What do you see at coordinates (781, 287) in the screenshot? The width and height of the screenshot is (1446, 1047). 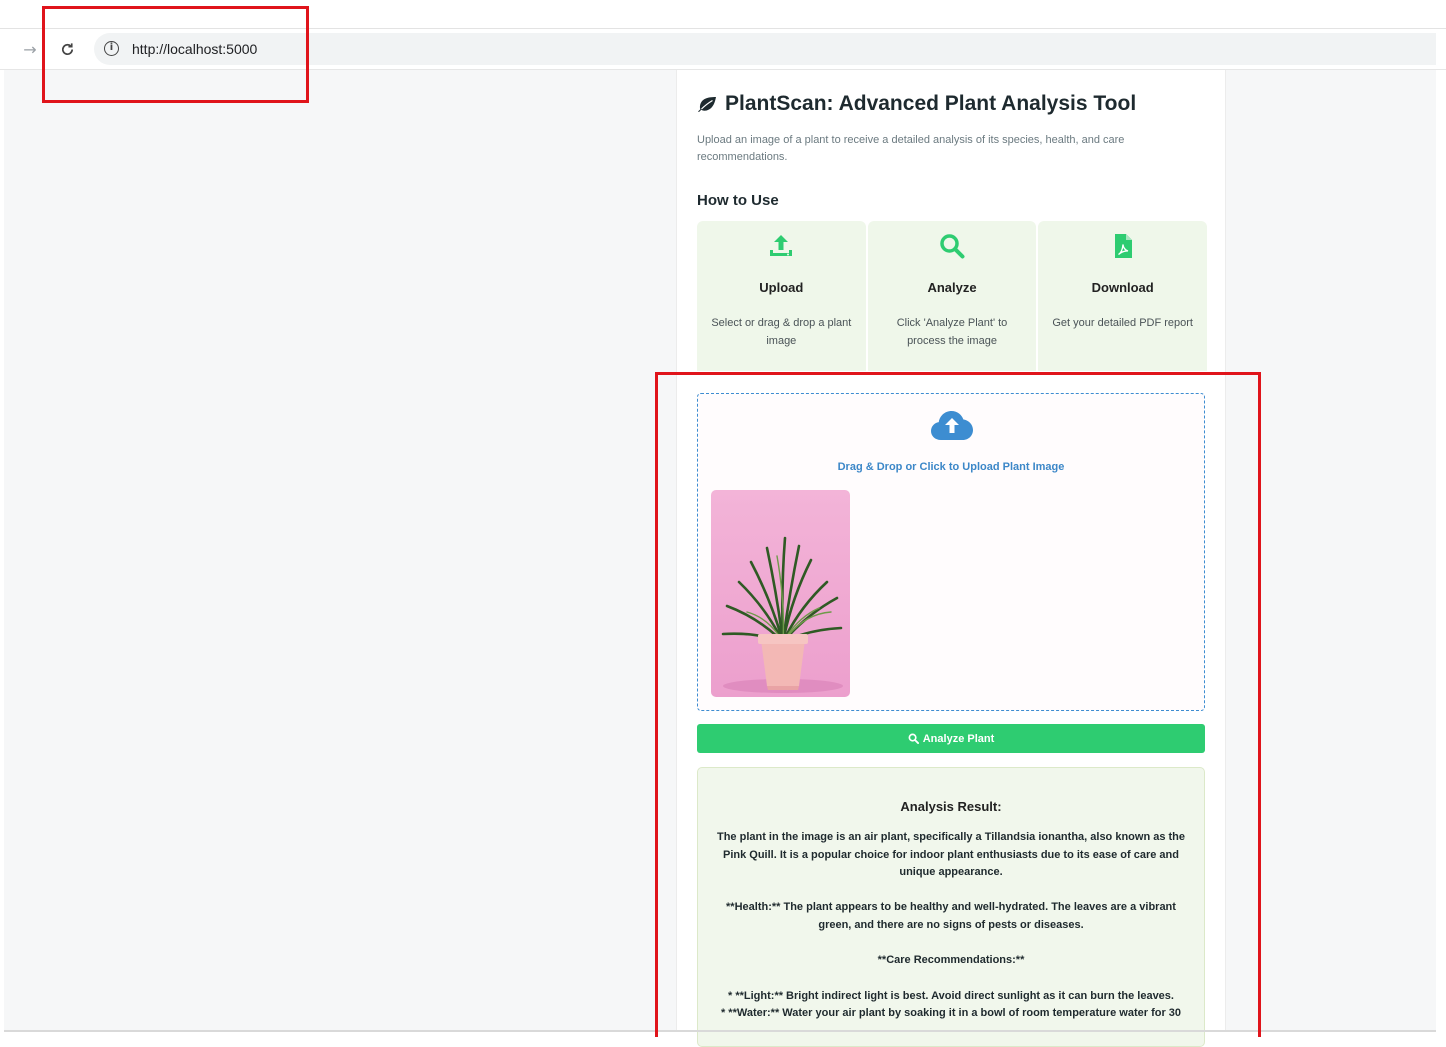 I see `step-title: Upload` at bounding box center [781, 287].